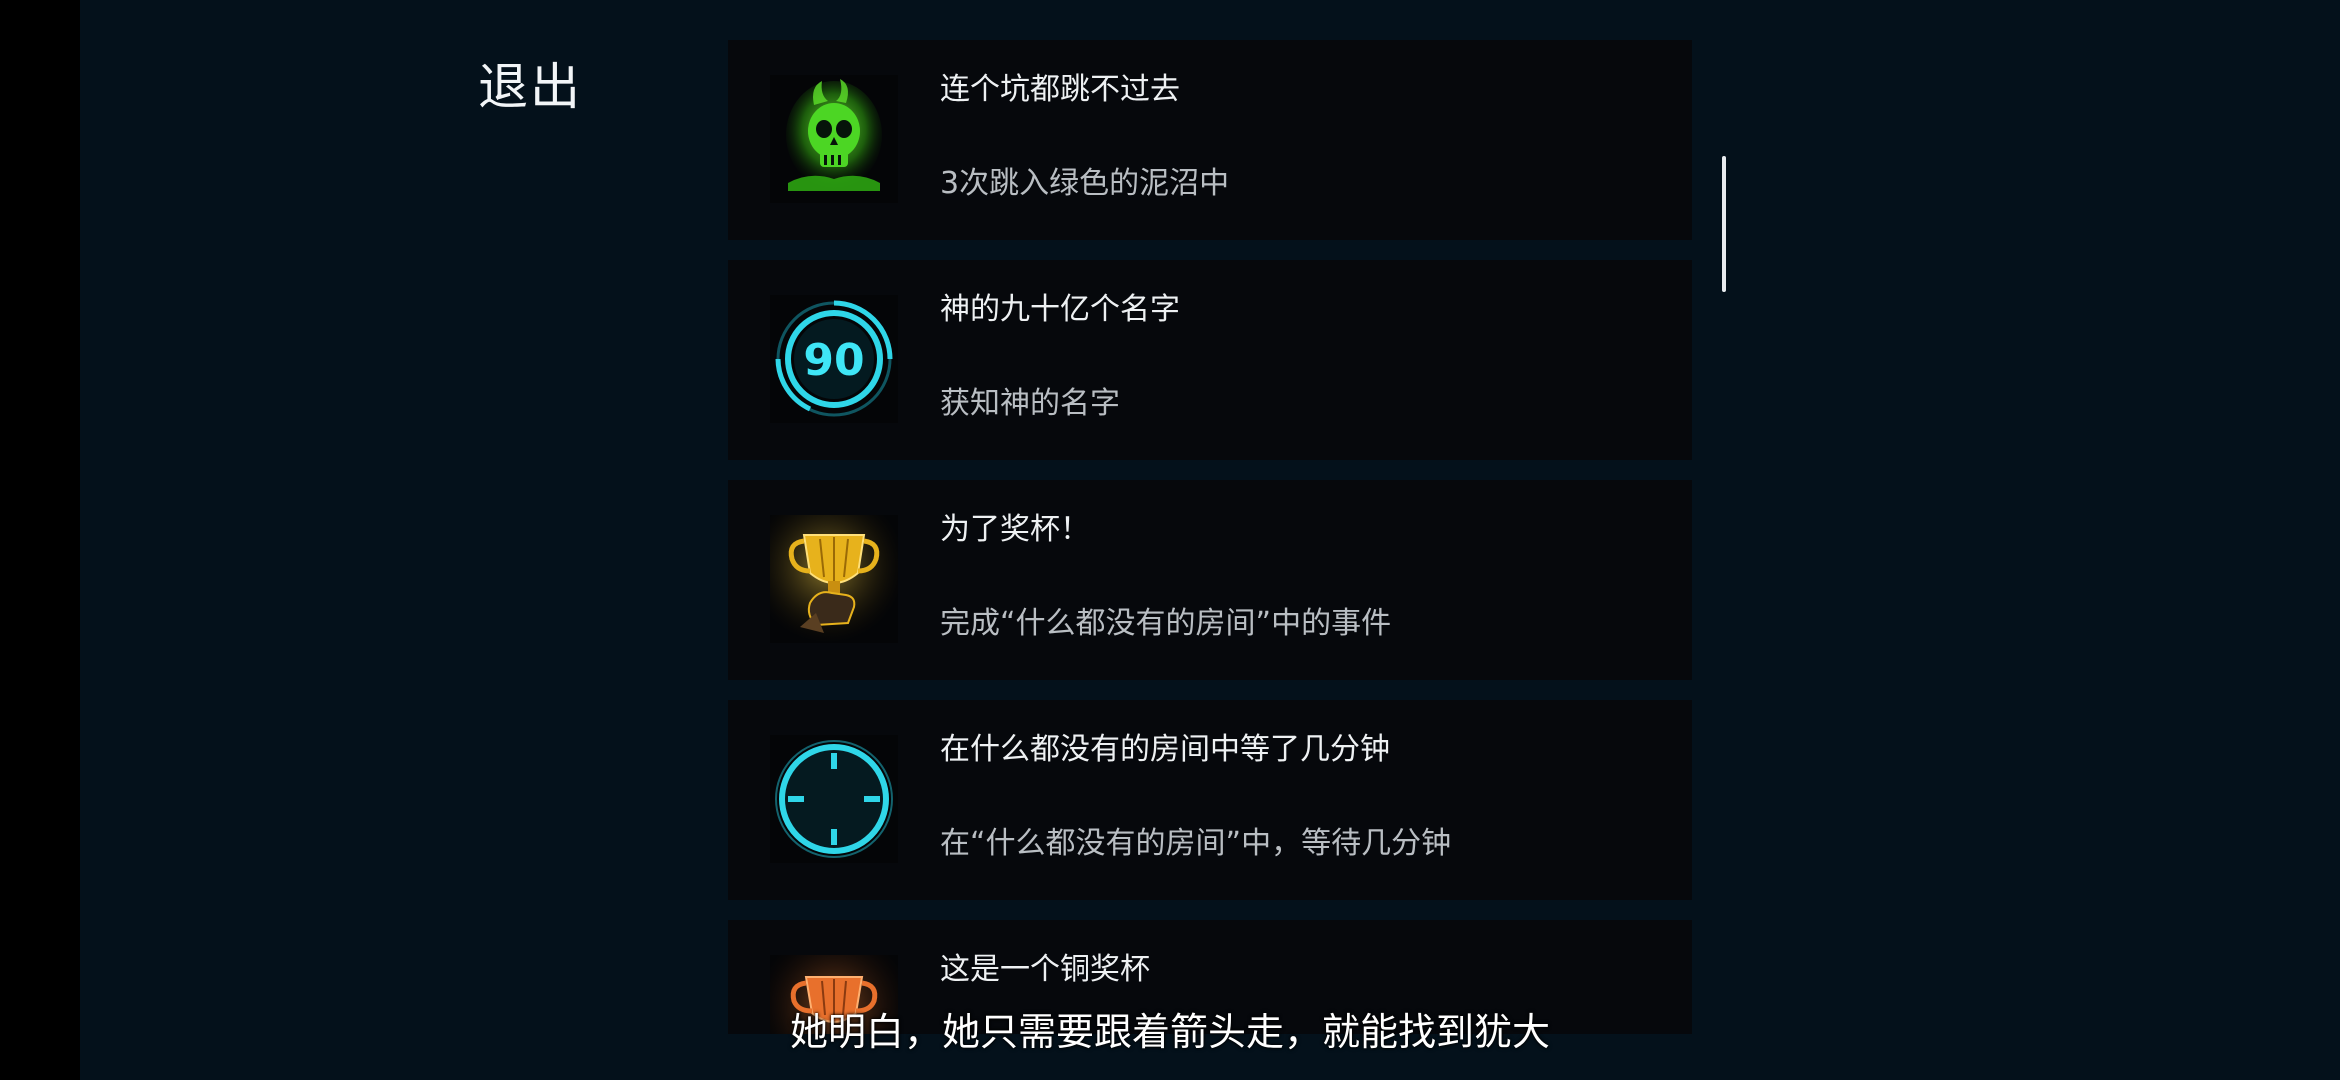 This screenshot has height=1080, width=2340. Describe the element at coordinates (1060, 309) in the screenshot. I see `achievement-title: 神的九十亿个名字` at that location.